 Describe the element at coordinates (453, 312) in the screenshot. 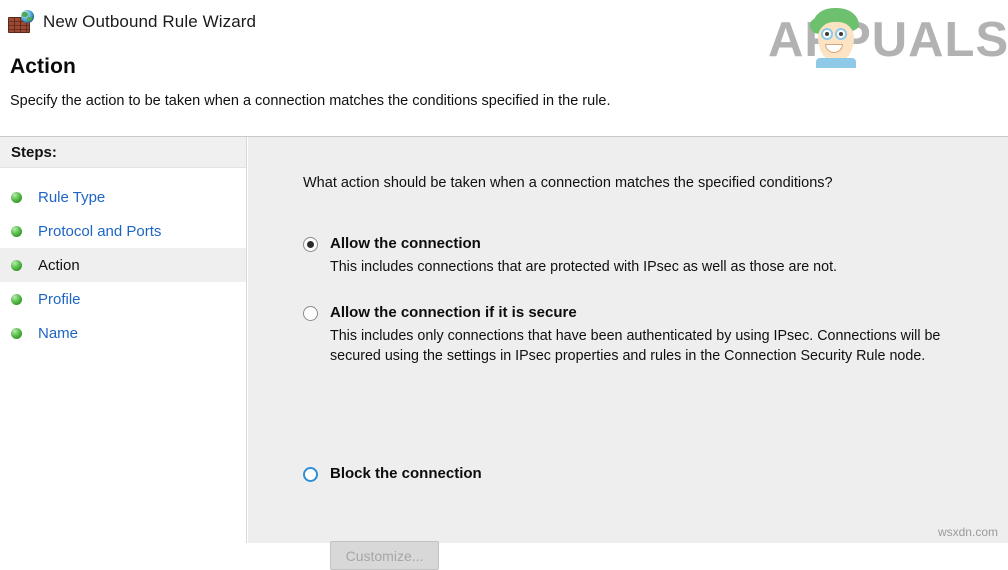

I see `option-title: Allow the connection if it is secure` at that location.